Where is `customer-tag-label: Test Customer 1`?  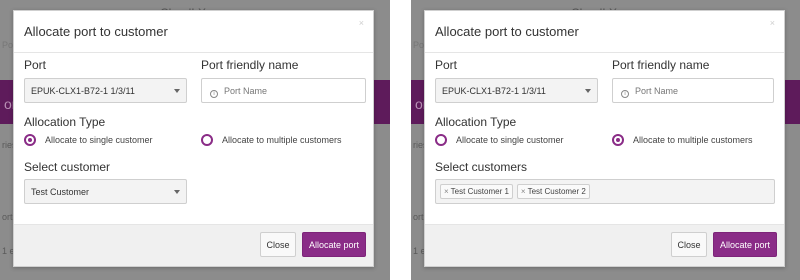
customer-tag-label: Test Customer 1 is located at coordinates (479, 191).